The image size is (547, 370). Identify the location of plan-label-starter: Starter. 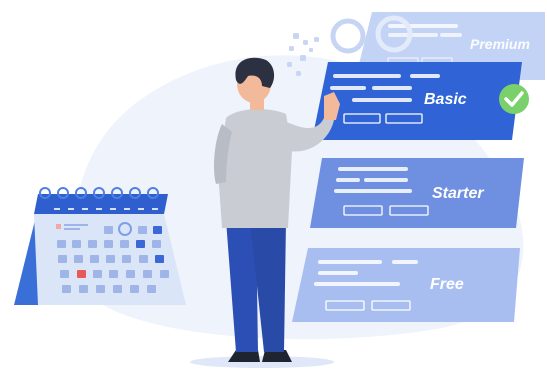
(458, 193).